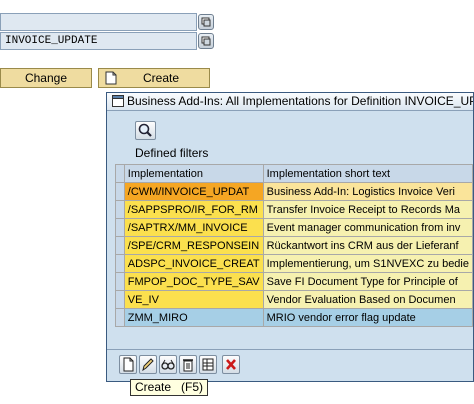 Image resolution: width=474 pixels, height=404 pixels. I want to click on implementation-cell: /SAPPSPRO/IR_FOR_RM, so click(193, 209).